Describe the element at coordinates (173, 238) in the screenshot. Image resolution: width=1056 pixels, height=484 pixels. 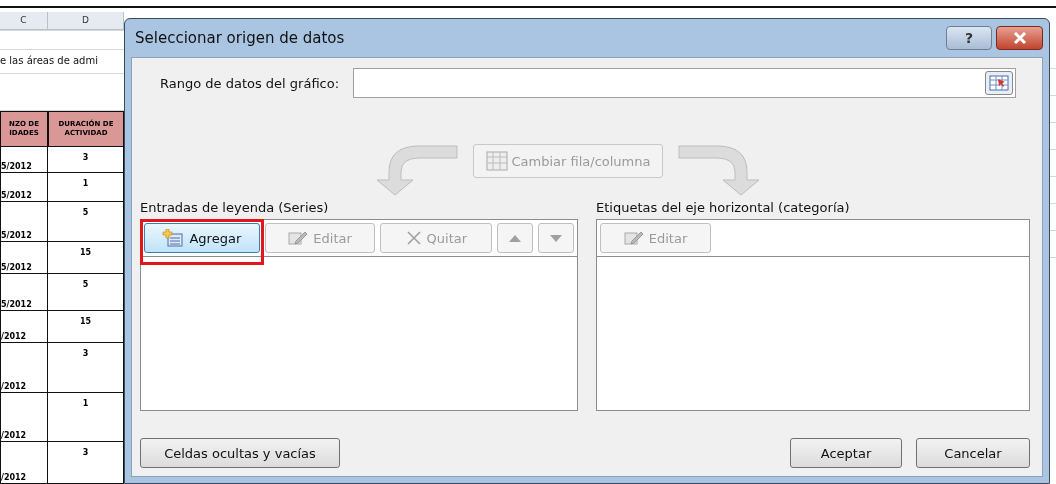
I see `add-list-icon` at that location.